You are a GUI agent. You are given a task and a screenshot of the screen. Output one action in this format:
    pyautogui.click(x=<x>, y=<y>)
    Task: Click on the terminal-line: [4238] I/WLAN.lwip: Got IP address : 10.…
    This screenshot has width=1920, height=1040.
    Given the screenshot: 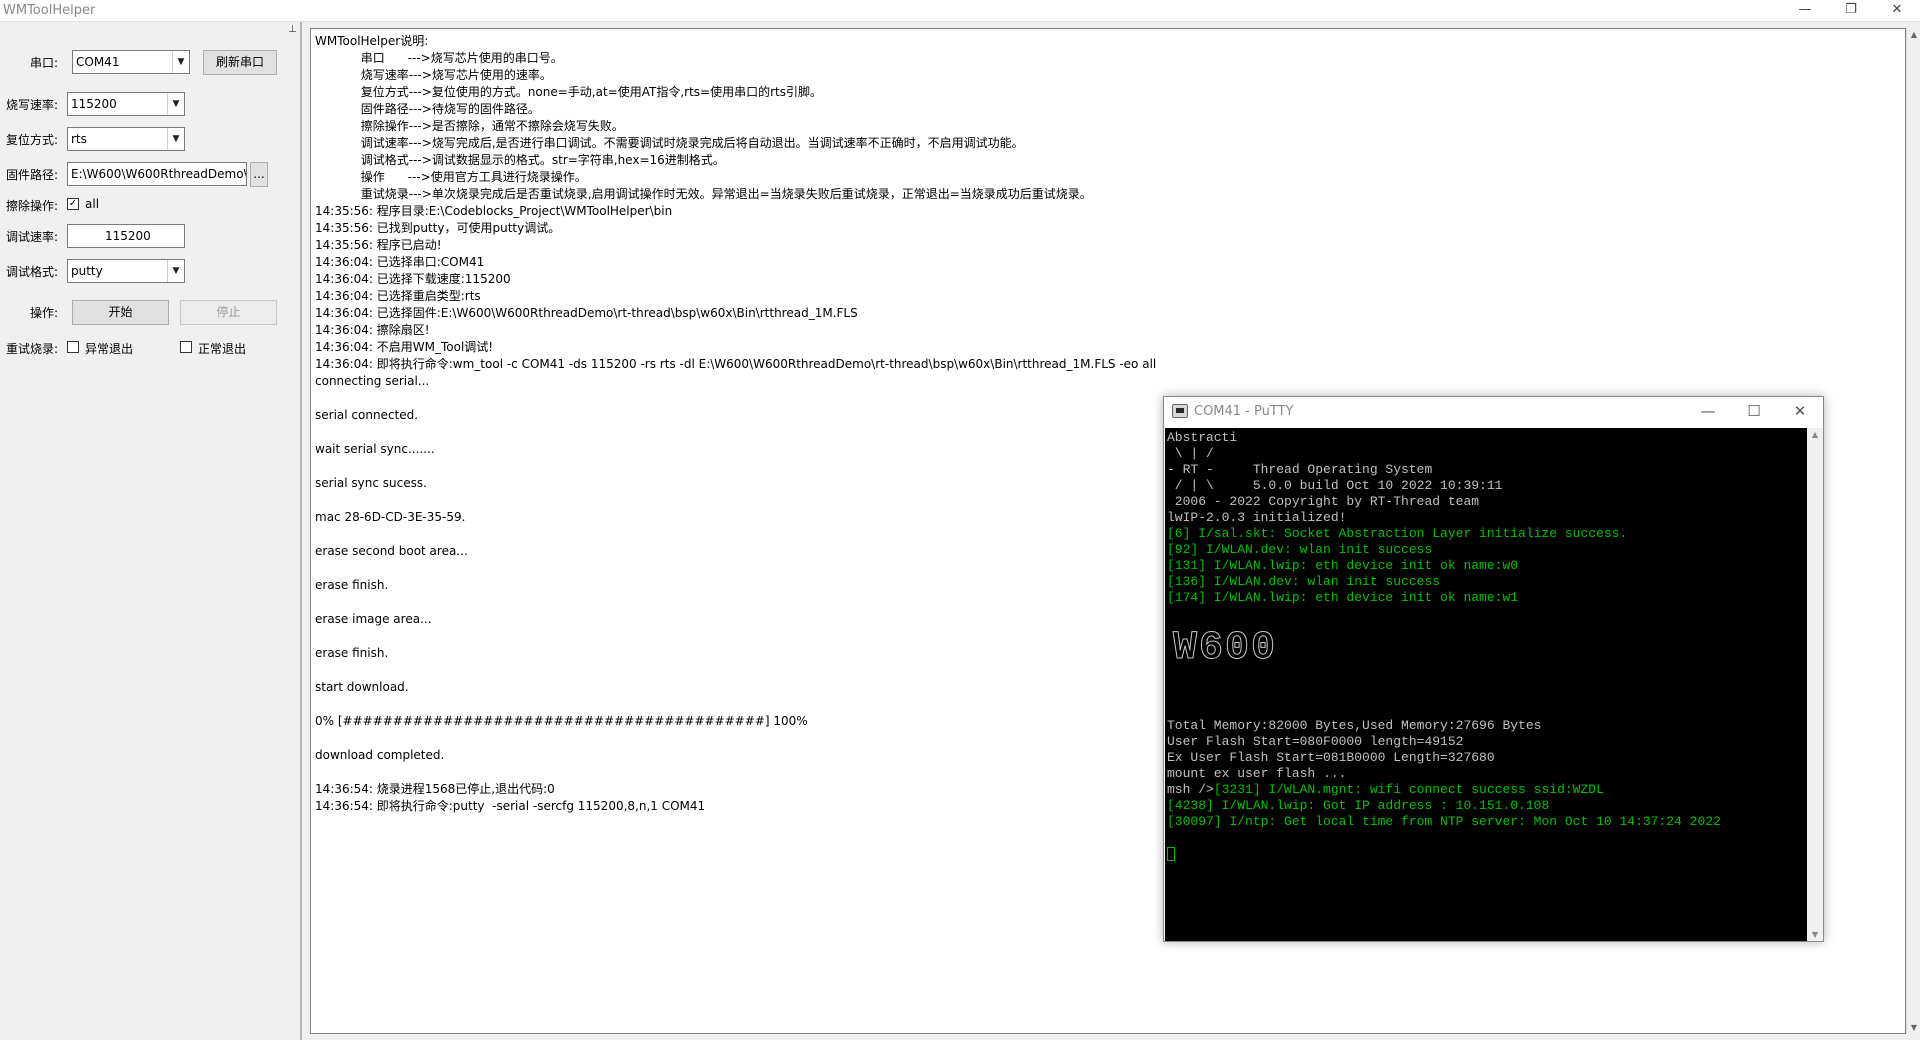 What is the action you would take?
    pyautogui.click(x=1358, y=805)
    